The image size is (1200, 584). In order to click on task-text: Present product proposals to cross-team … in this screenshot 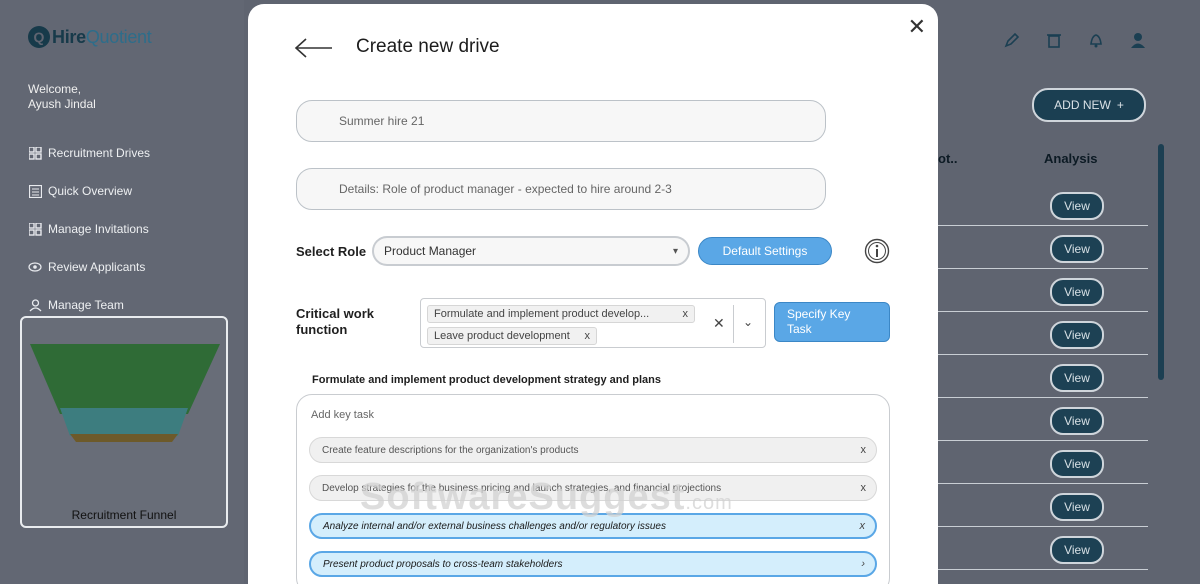, I will do `click(443, 564)`.